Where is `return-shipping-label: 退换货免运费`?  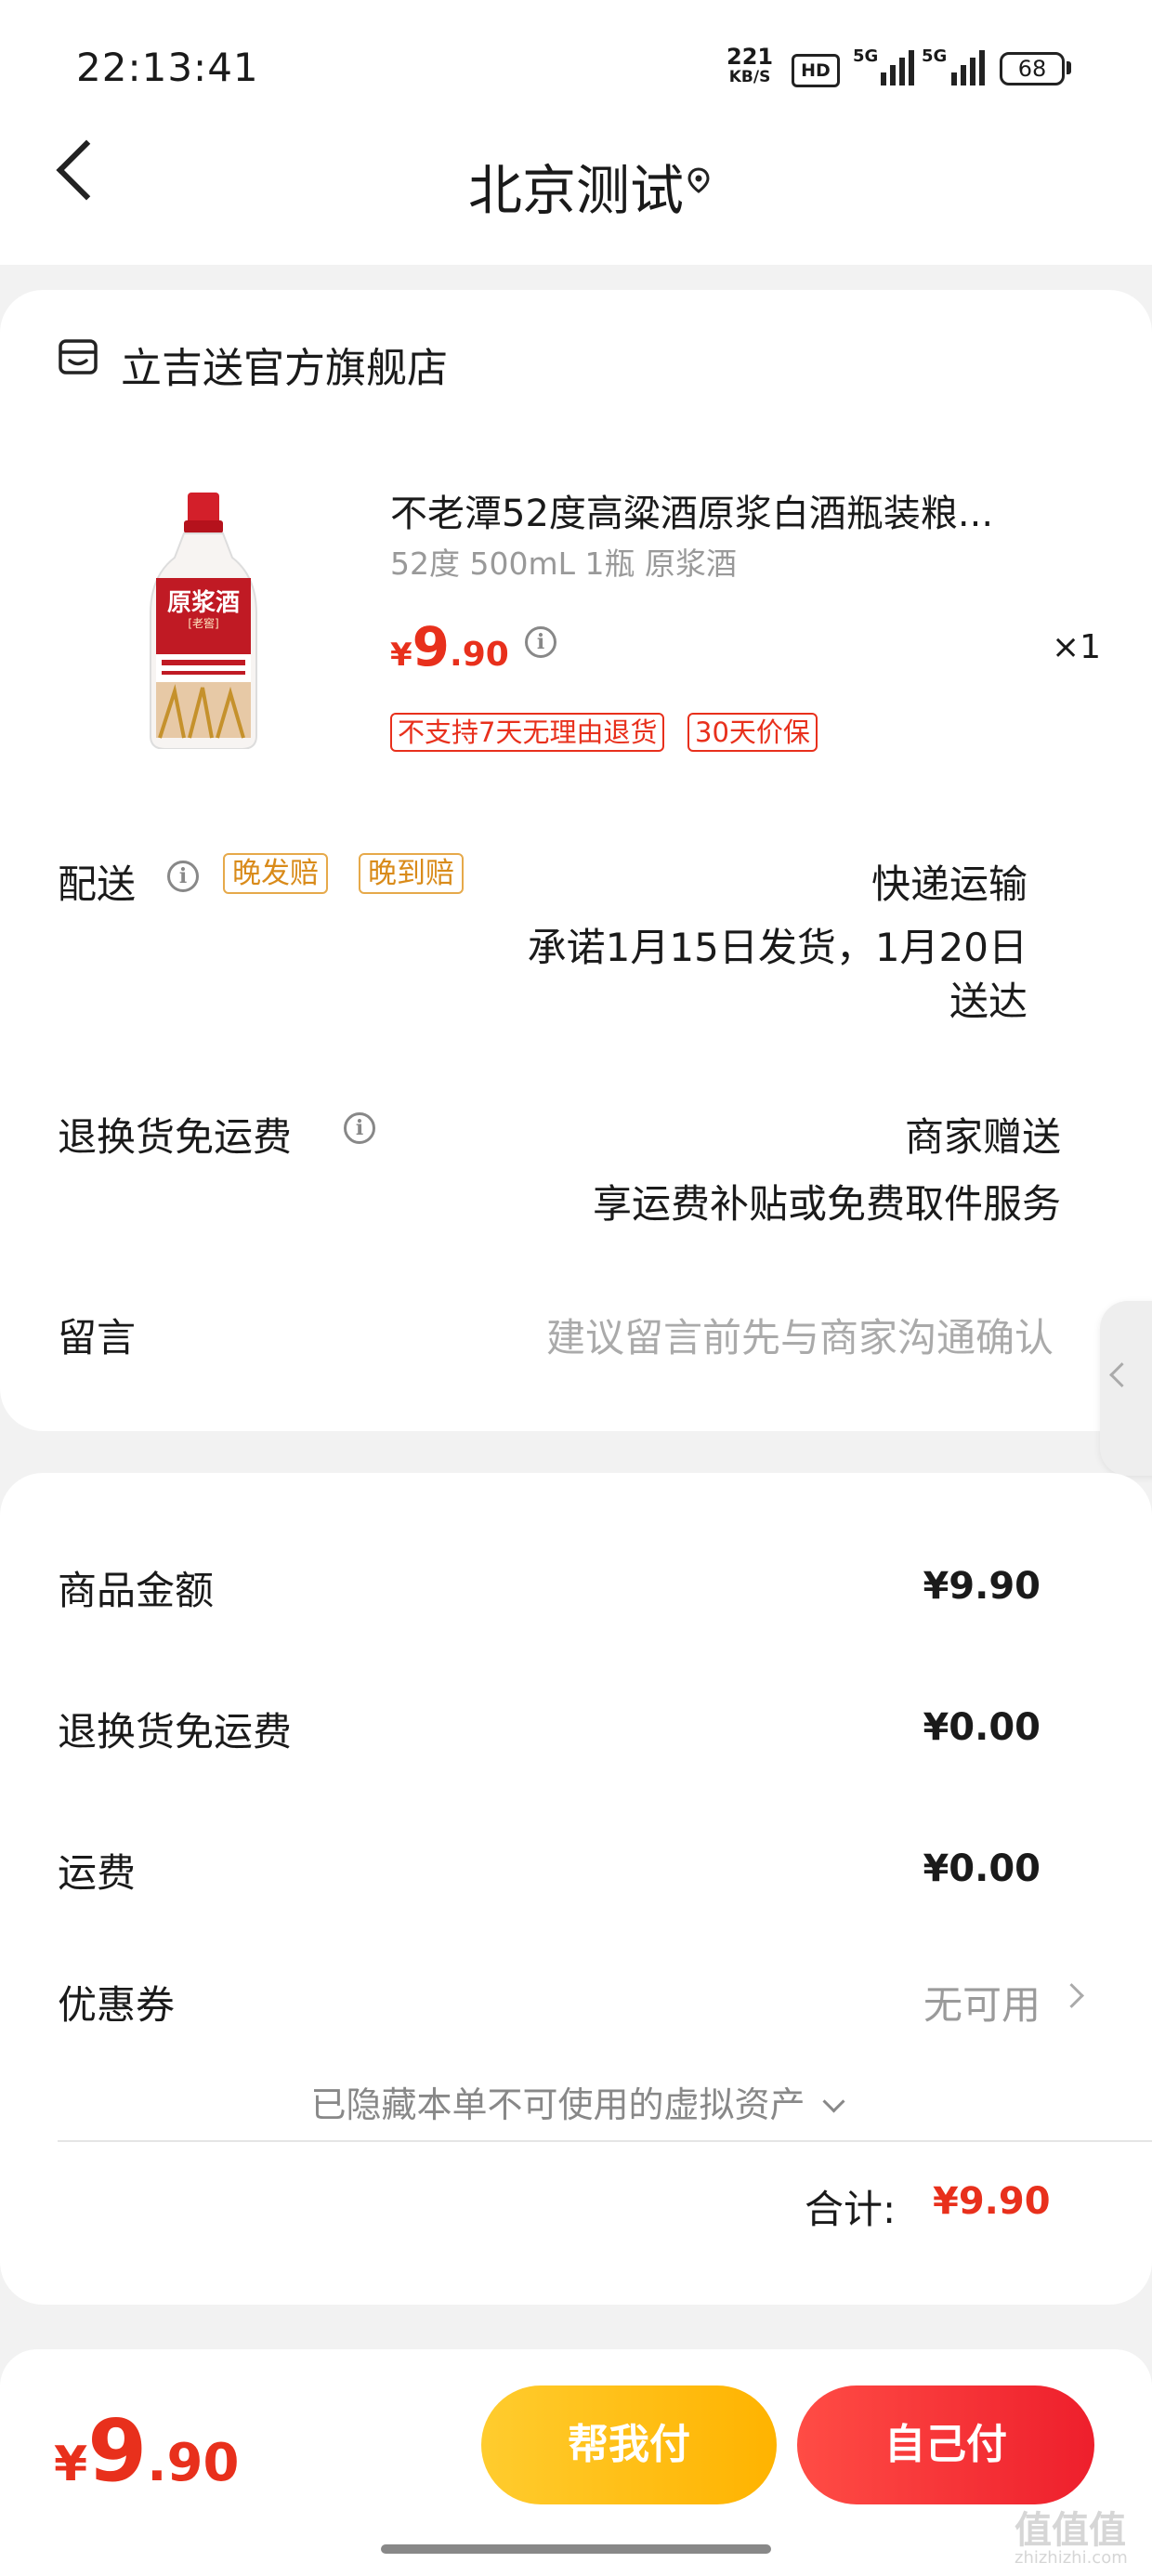
return-shipping-label: 退换货免运费 is located at coordinates (175, 1137).